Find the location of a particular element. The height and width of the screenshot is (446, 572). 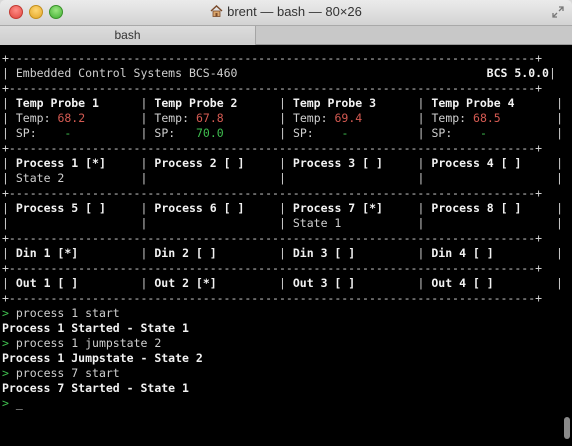

setpoint-value: 70.0 is located at coordinates (209, 133).